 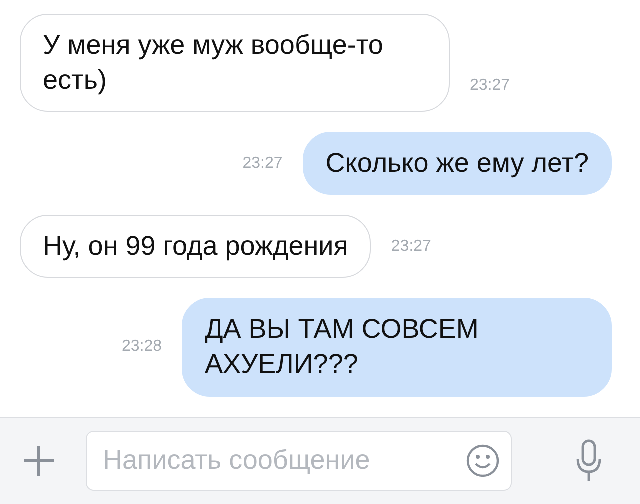 What do you see at coordinates (196, 246) in the screenshot?
I see `received-message: Ну, он 99 года рождения` at bounding box center [196, 246].